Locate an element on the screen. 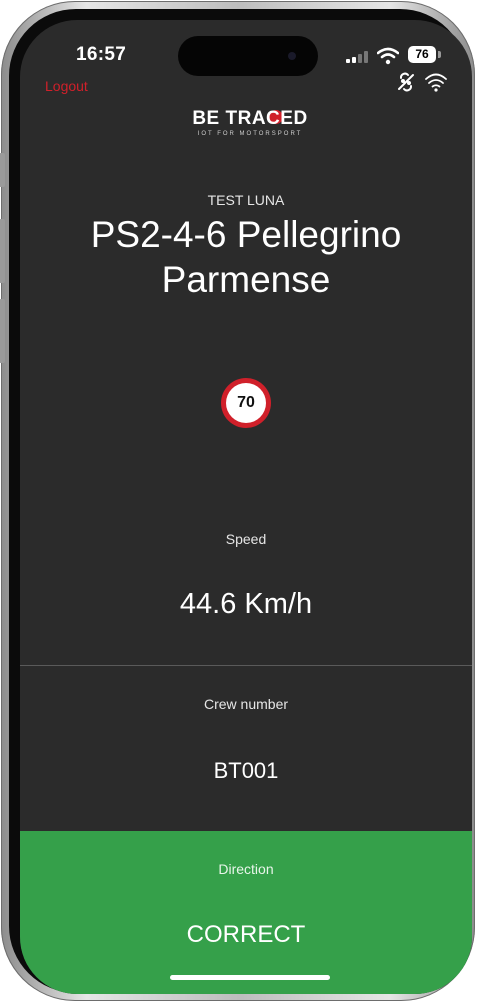  speed-limit-value: 70 is located at coordinates (246, 403).